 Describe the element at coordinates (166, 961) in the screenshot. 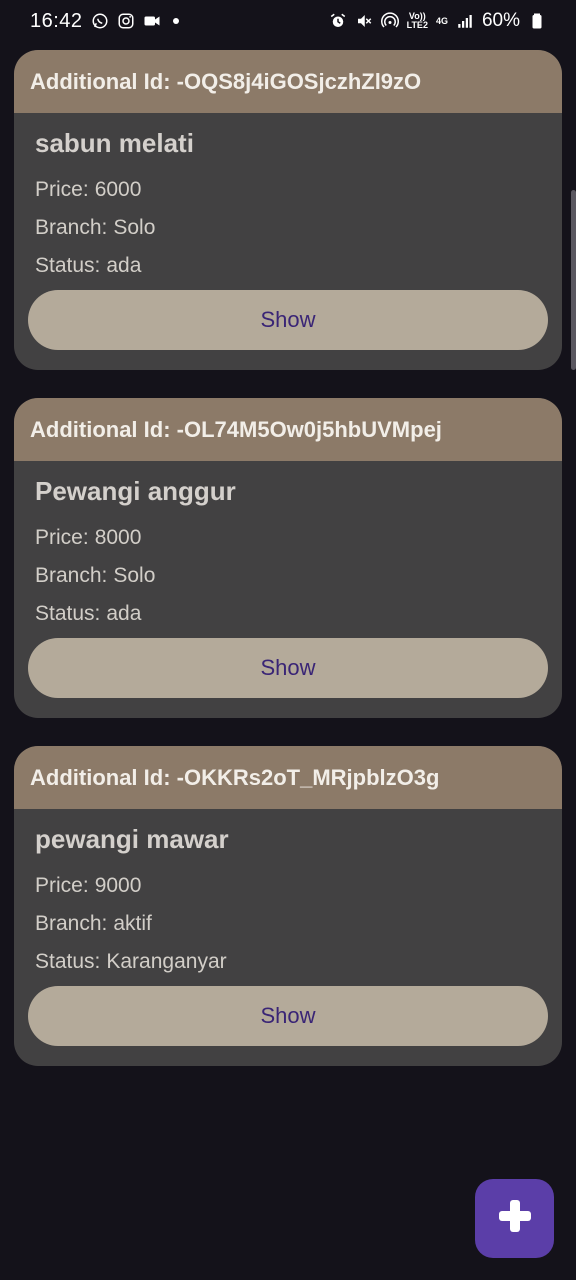

I see `status-value: Karanganyar` at that location.